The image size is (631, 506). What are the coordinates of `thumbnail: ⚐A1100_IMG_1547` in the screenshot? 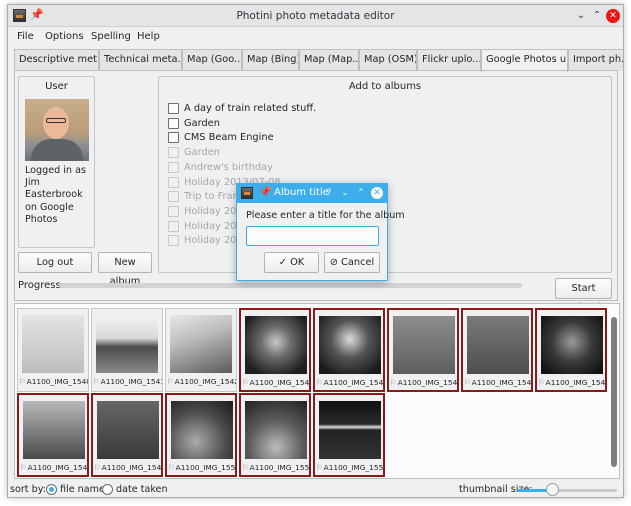 It's located at (571, 350).